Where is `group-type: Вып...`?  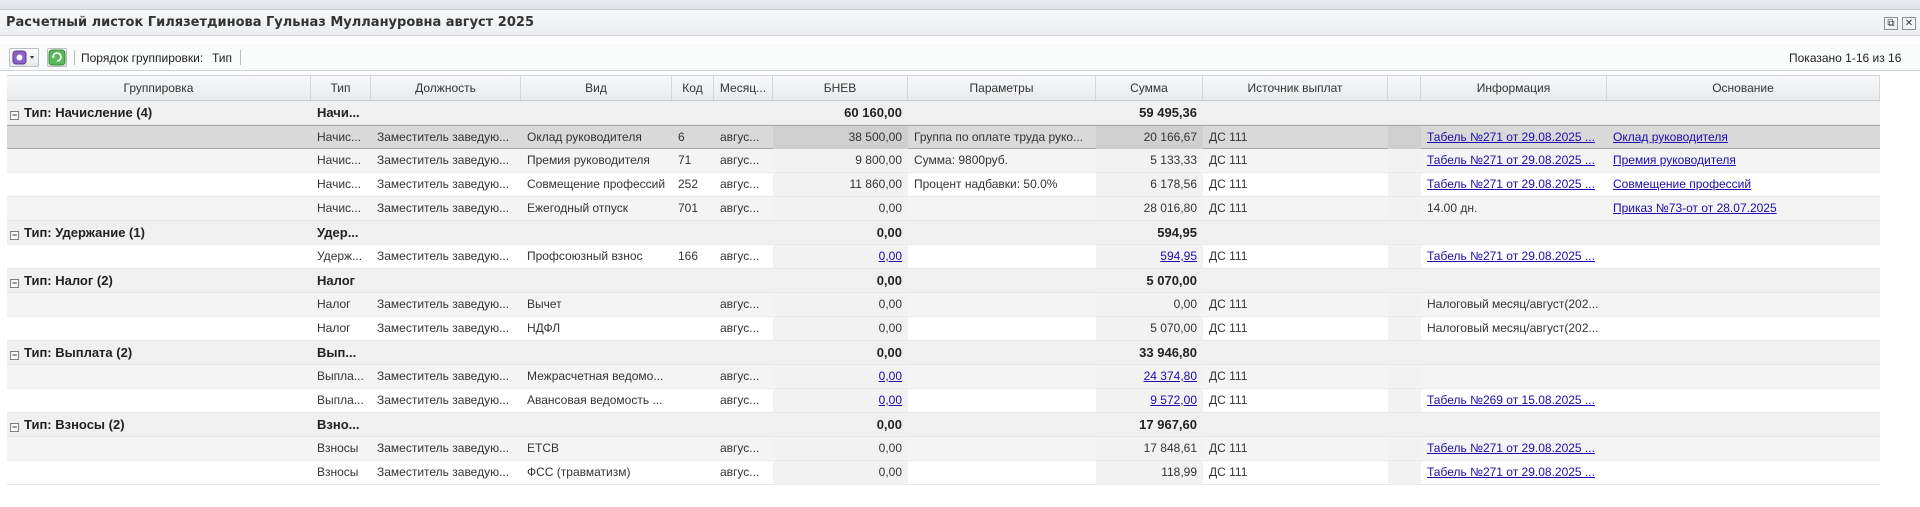 group-type: Вып... is located at coordinates (337, 352).